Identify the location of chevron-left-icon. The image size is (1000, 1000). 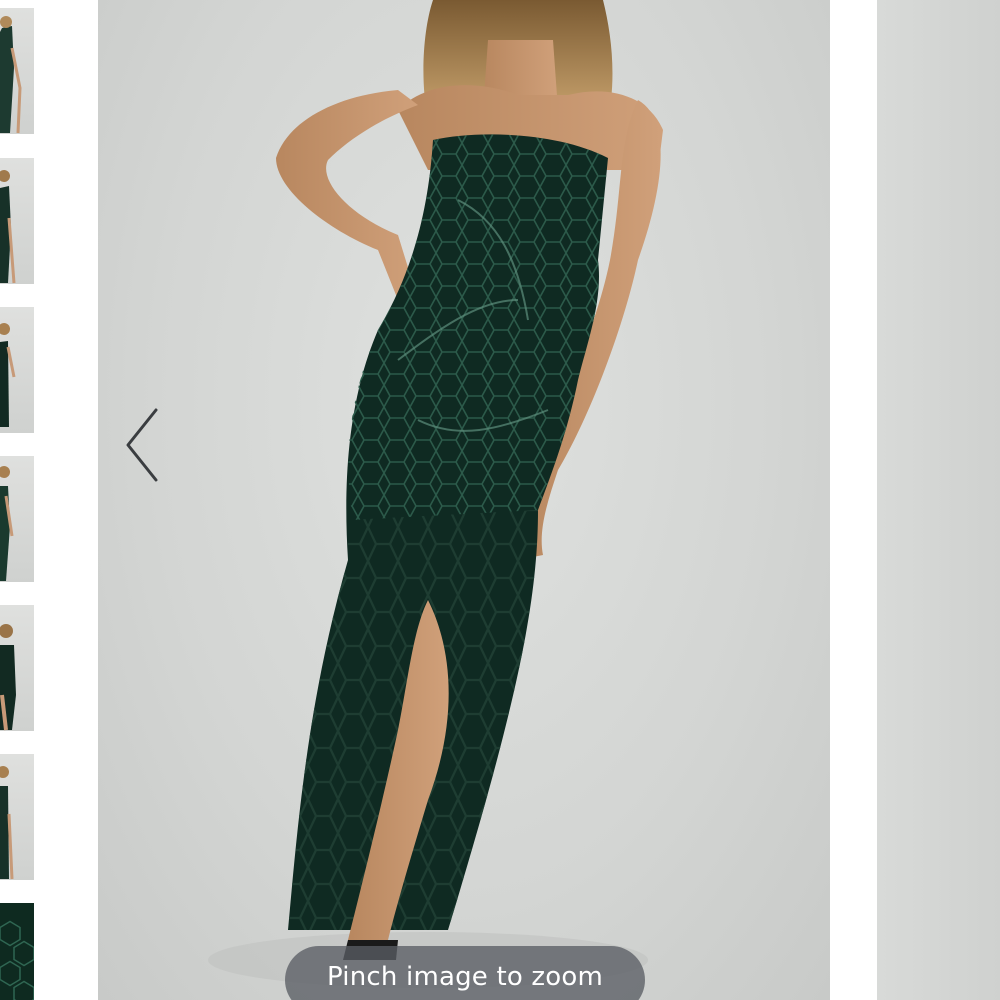
(142, 445).